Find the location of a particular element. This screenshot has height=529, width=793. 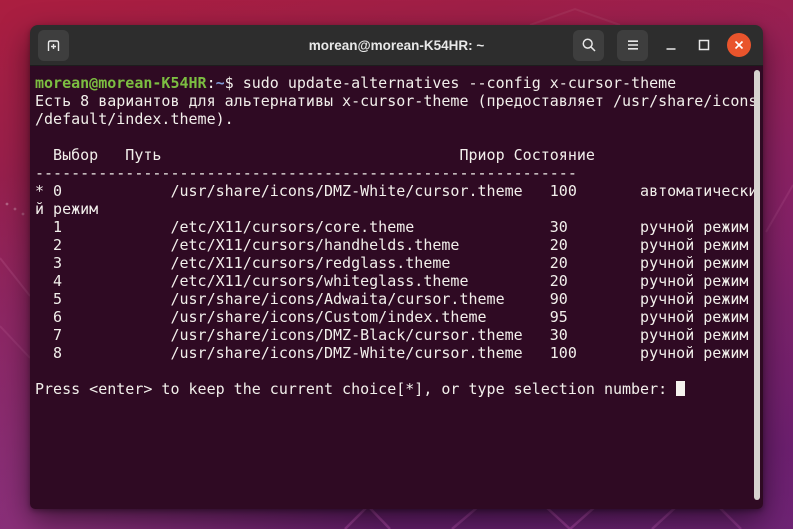

table-row-wrap: й режим is located at coordinates (67, 209).